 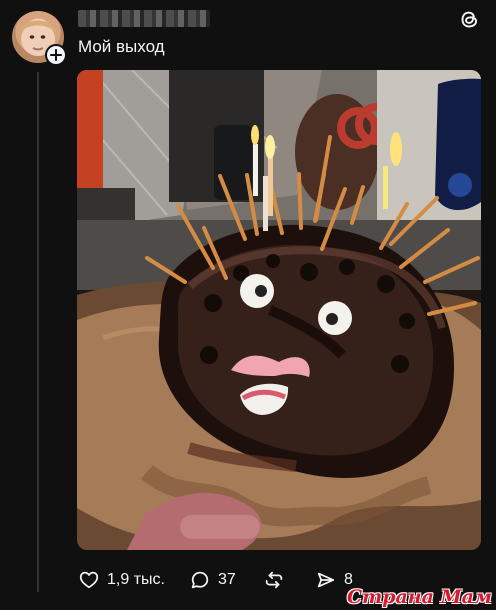 I want to click on comment-button: 37, so click(x=212, y=580).